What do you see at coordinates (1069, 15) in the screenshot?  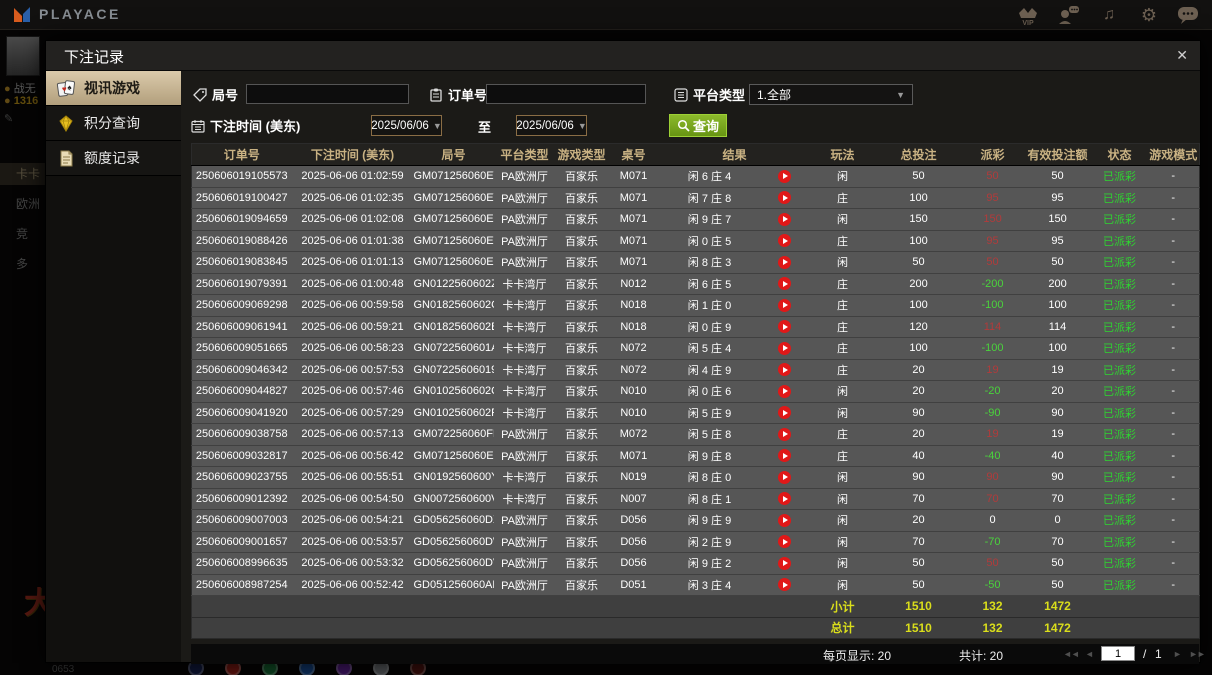 I see `support-agent-icon` at bounding box center [1069, 15].